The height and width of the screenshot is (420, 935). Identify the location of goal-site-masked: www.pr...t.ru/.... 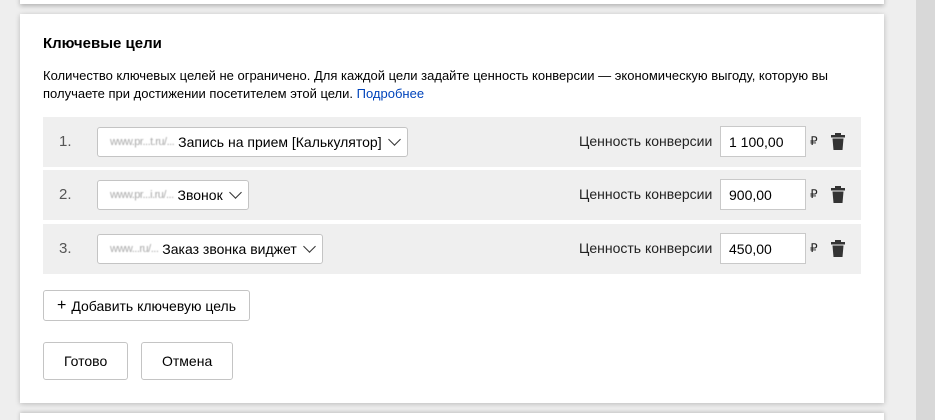
(142, 142).